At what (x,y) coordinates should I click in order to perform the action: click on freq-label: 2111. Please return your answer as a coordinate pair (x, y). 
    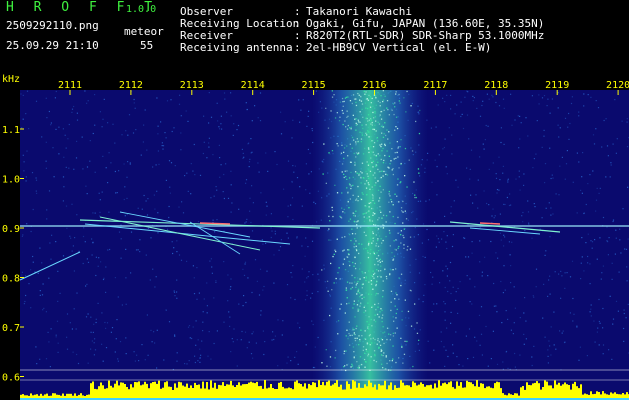
    Looking at the image, I should click on (70, 85).